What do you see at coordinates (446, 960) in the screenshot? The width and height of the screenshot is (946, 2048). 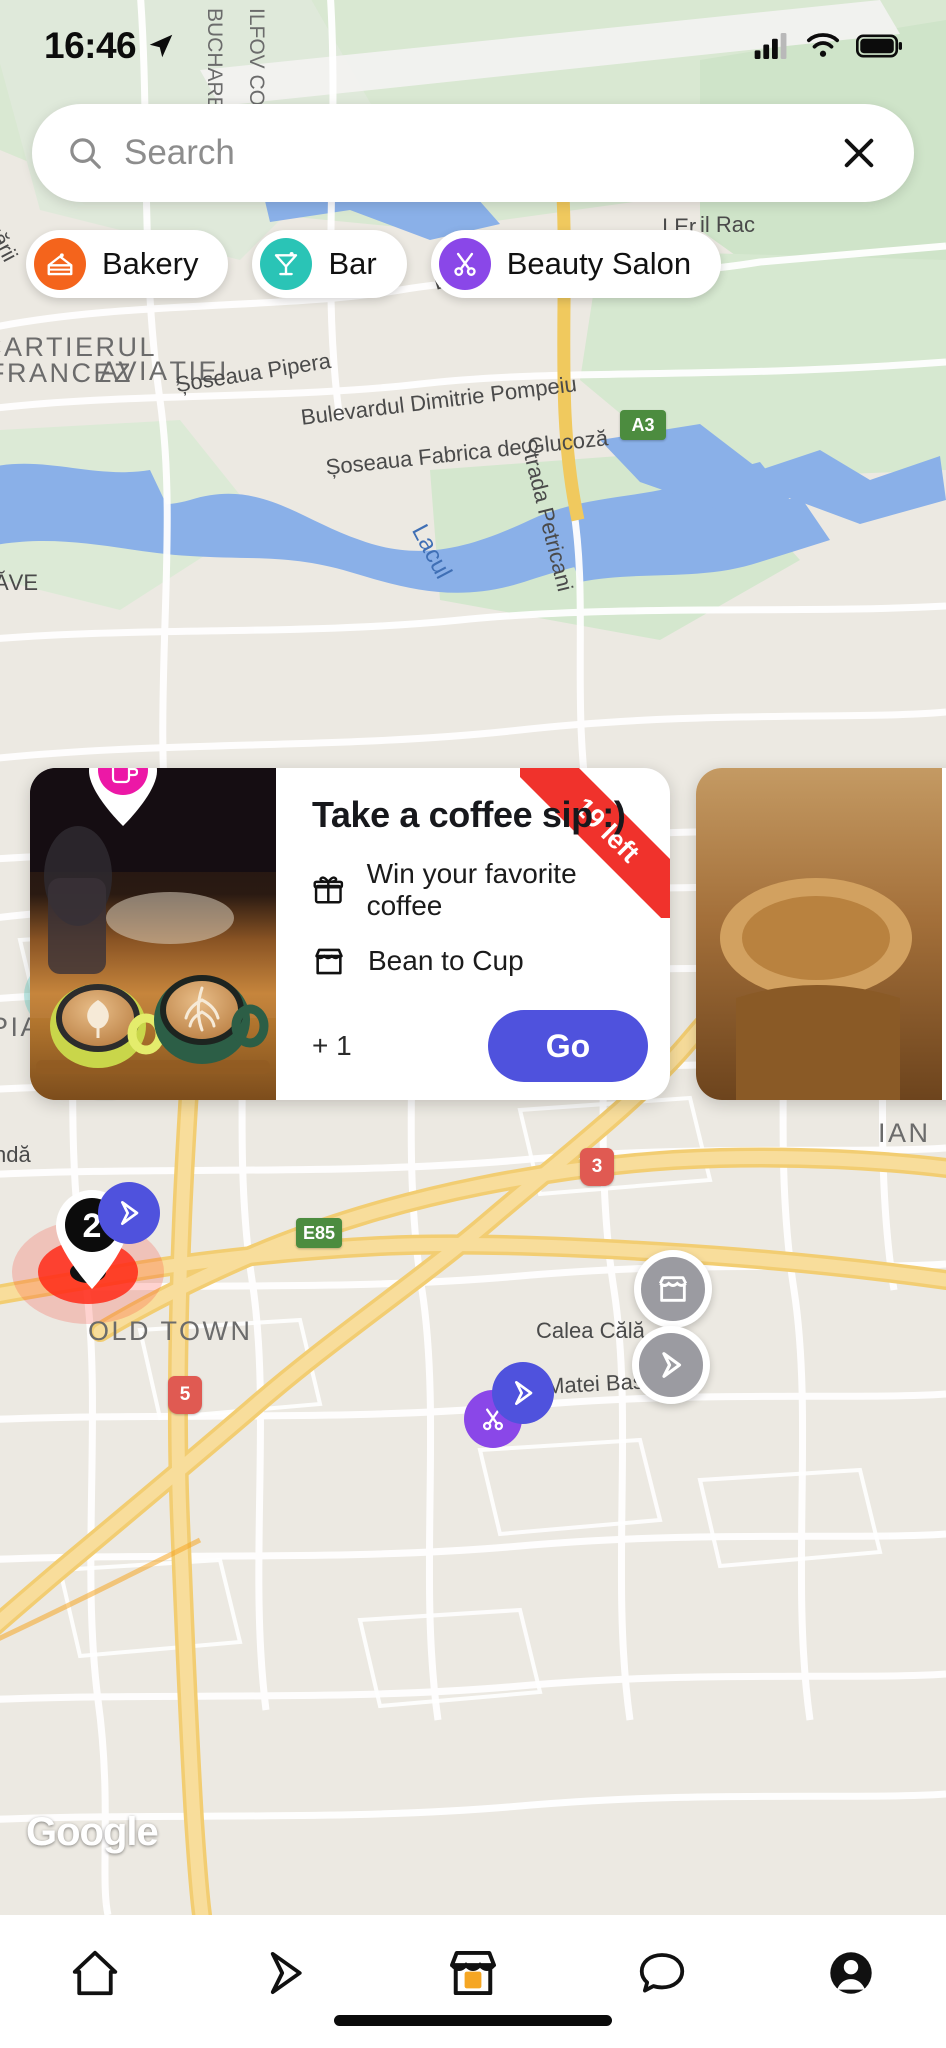 I see `offer-card-feature-store-text: Bean to Cup` at bounding box center [446, 960].